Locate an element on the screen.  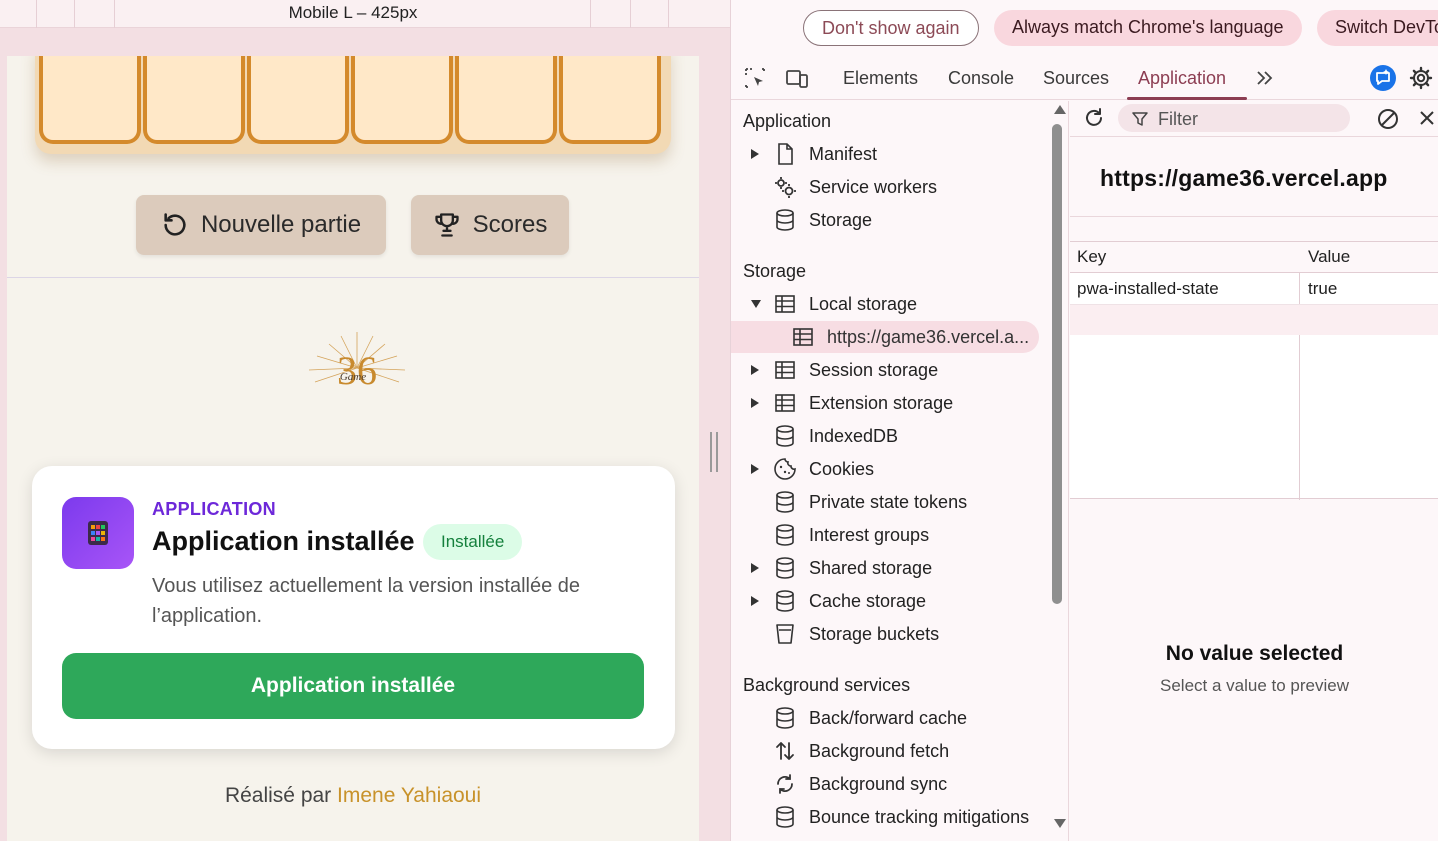
filter-funnel-icon is located at coordinates (1140, 119).